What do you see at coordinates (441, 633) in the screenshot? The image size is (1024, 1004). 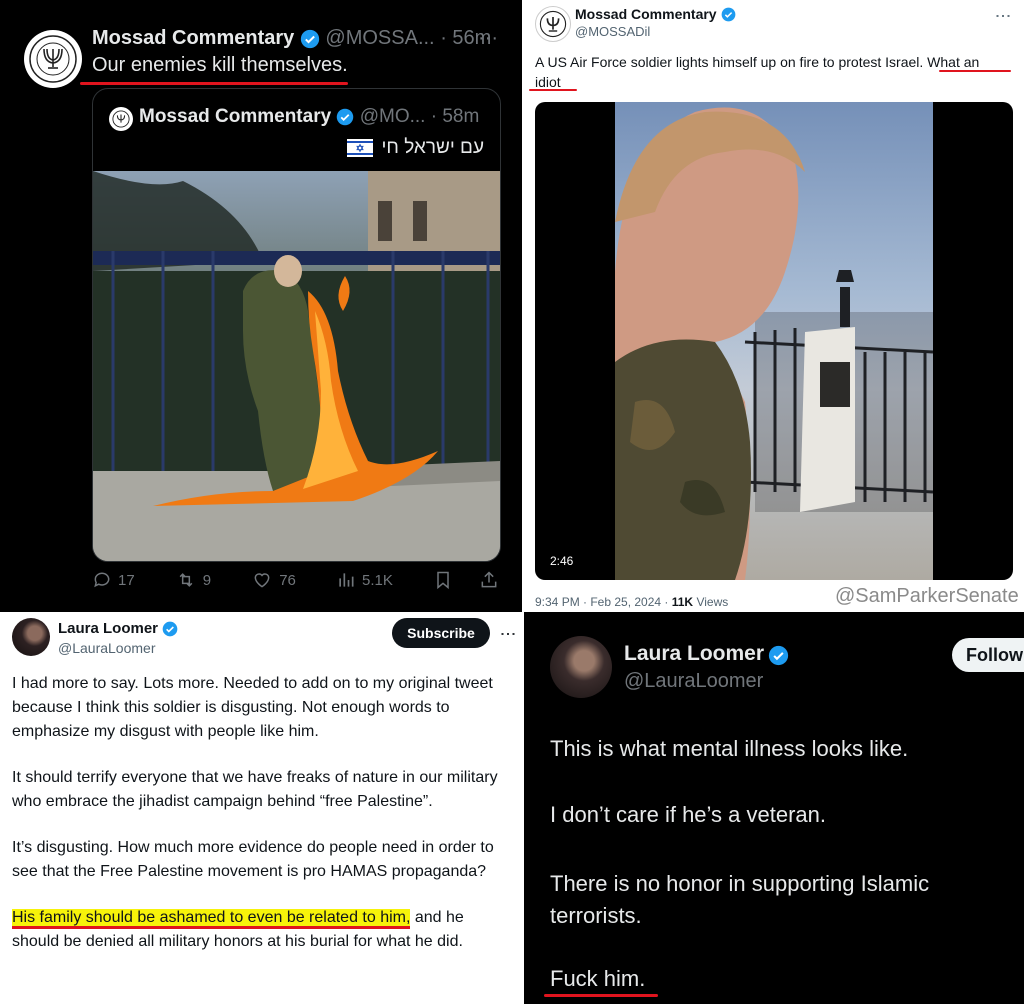 I see `subscribe-button: Subscribe` at bounding box center [441, 633].